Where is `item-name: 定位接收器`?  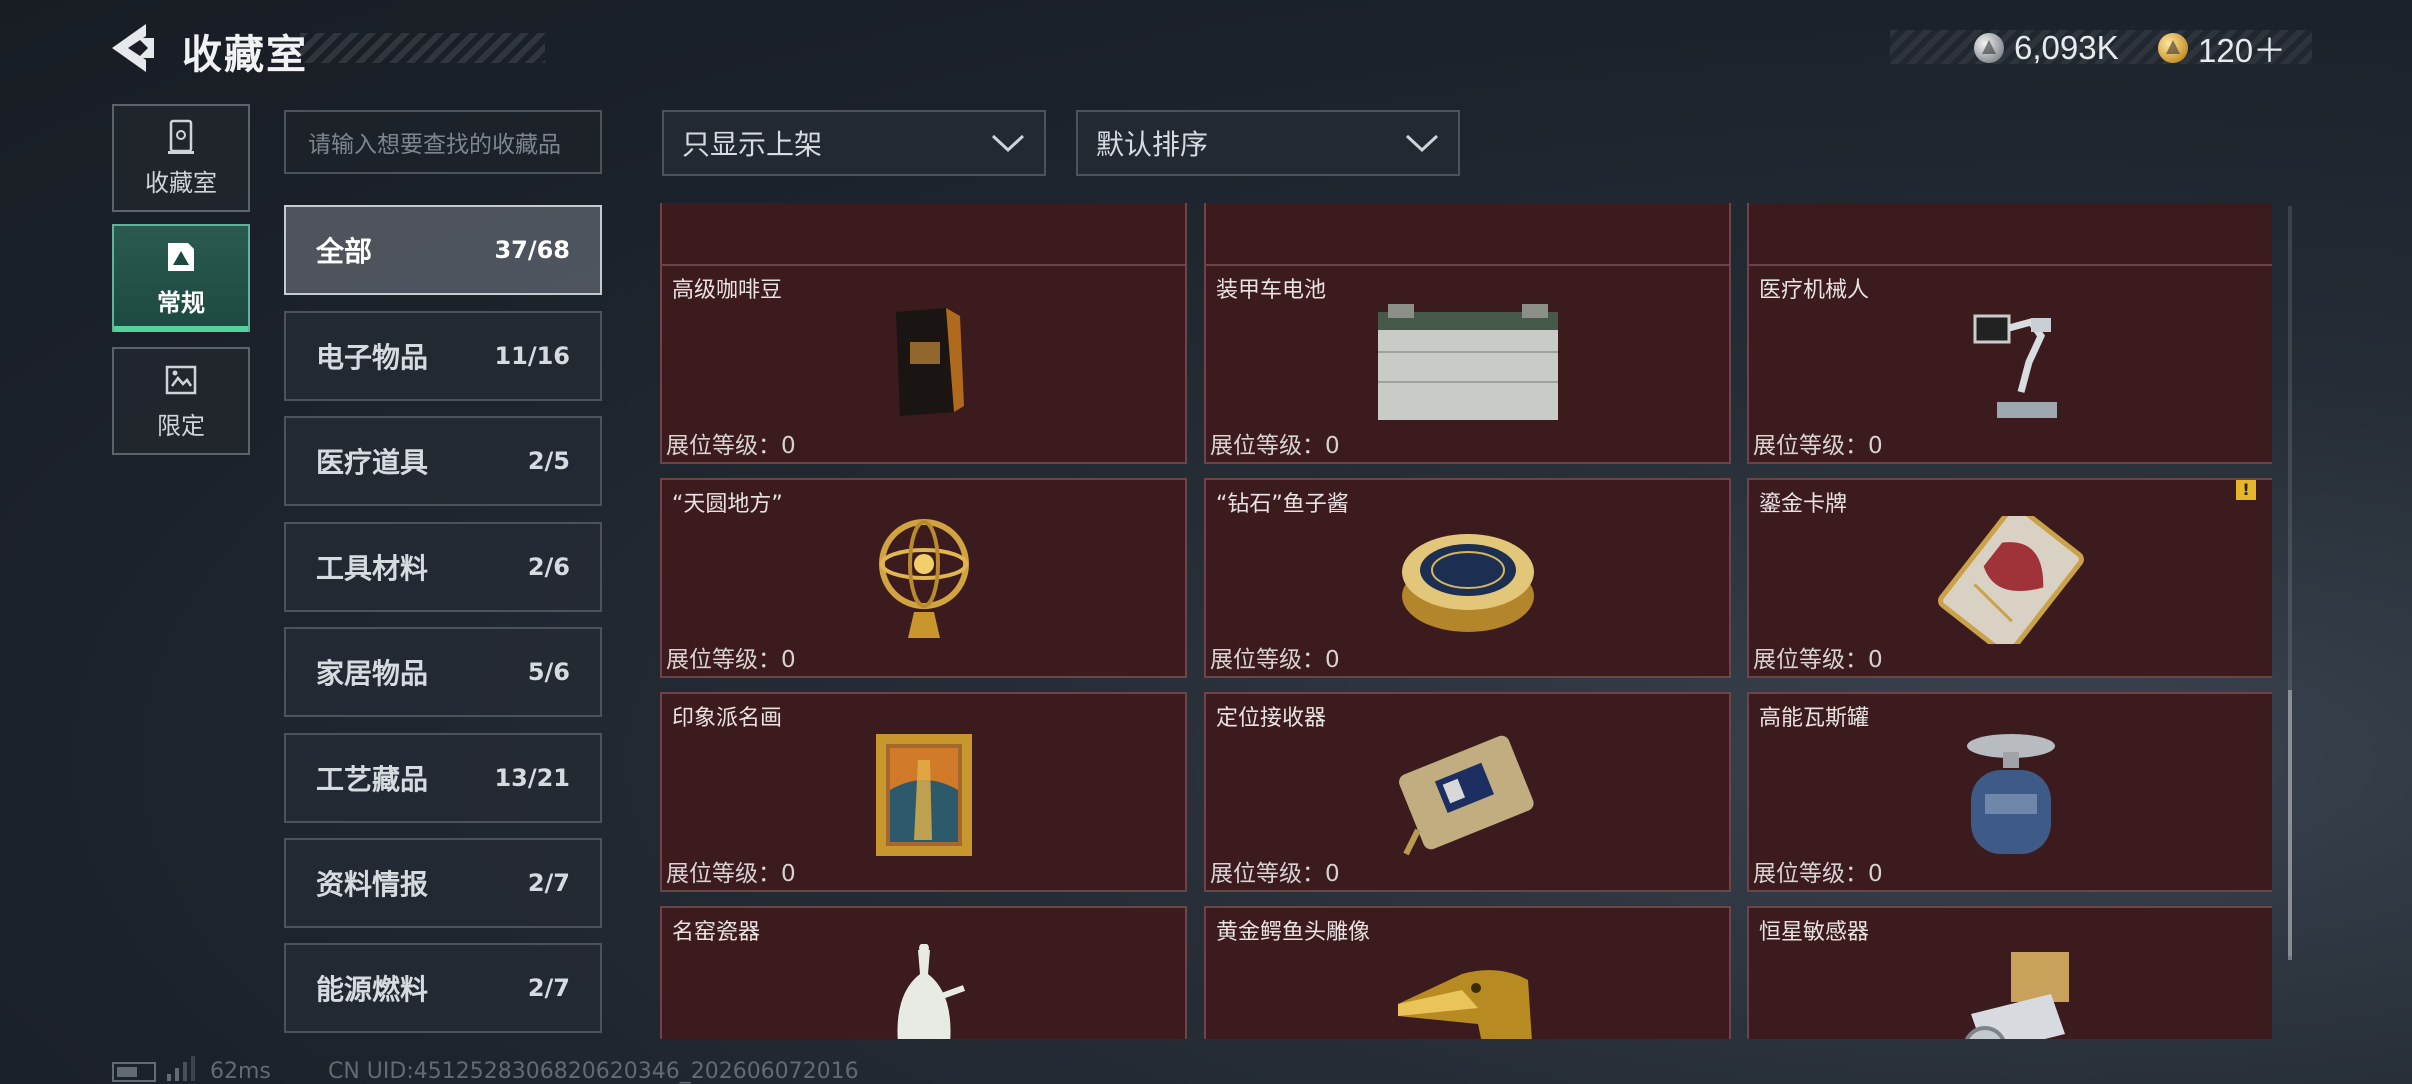
item-name: 定位接收器 is located at coordinates (1271, 718).